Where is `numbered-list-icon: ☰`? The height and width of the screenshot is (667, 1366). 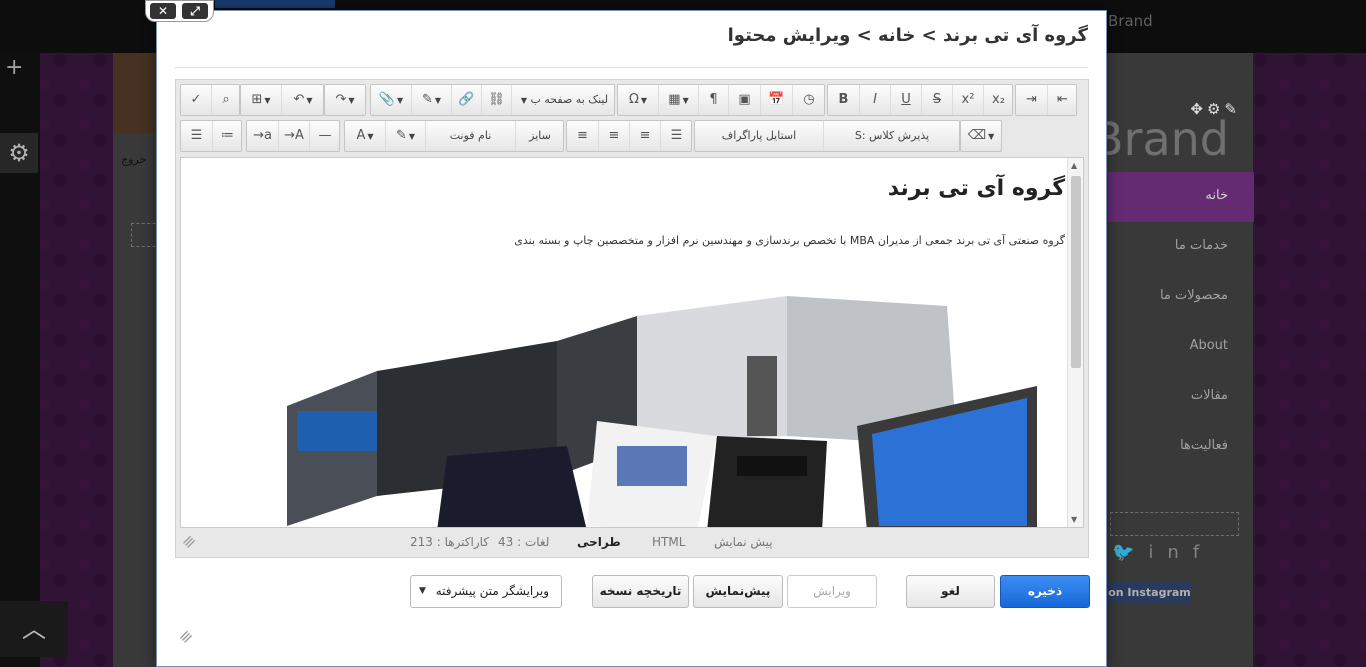
numbered-list-icon: ☰ is located at coordinates (196, 136).